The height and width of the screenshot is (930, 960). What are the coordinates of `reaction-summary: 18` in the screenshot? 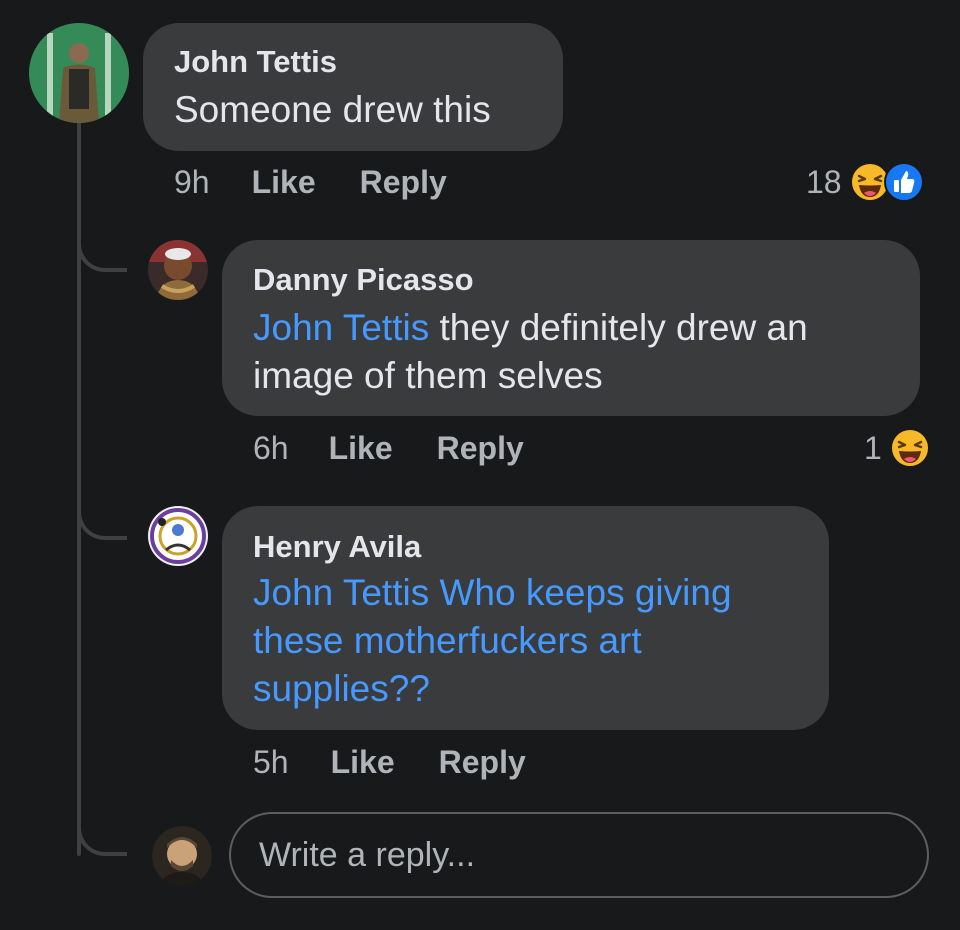 It's located at (865, 182).